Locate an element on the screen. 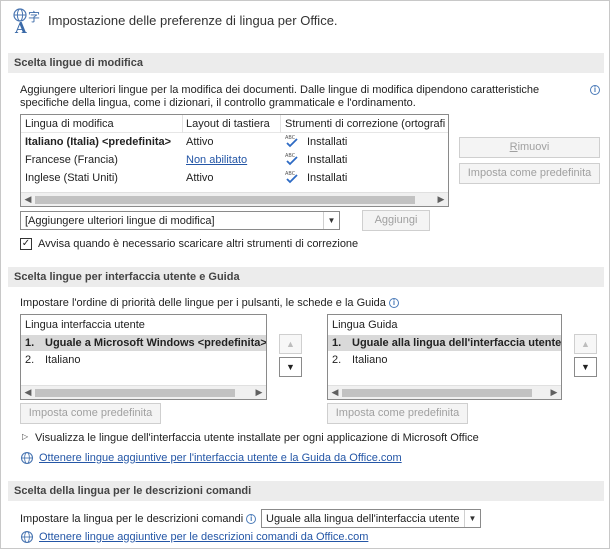  svg-text: 字 is located at coordinates (34, 16).